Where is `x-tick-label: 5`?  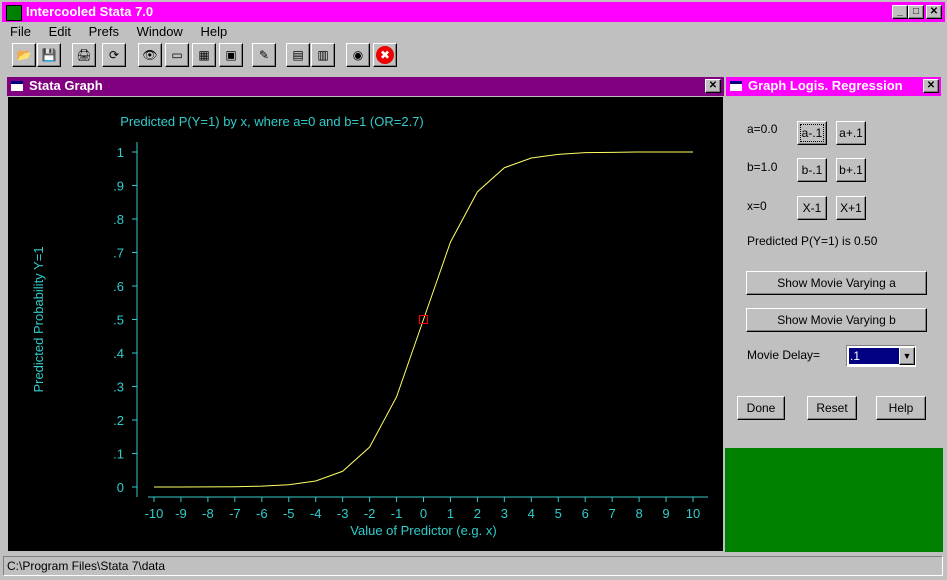
x-tick-label: 5 is located at coordinates (558, 513).